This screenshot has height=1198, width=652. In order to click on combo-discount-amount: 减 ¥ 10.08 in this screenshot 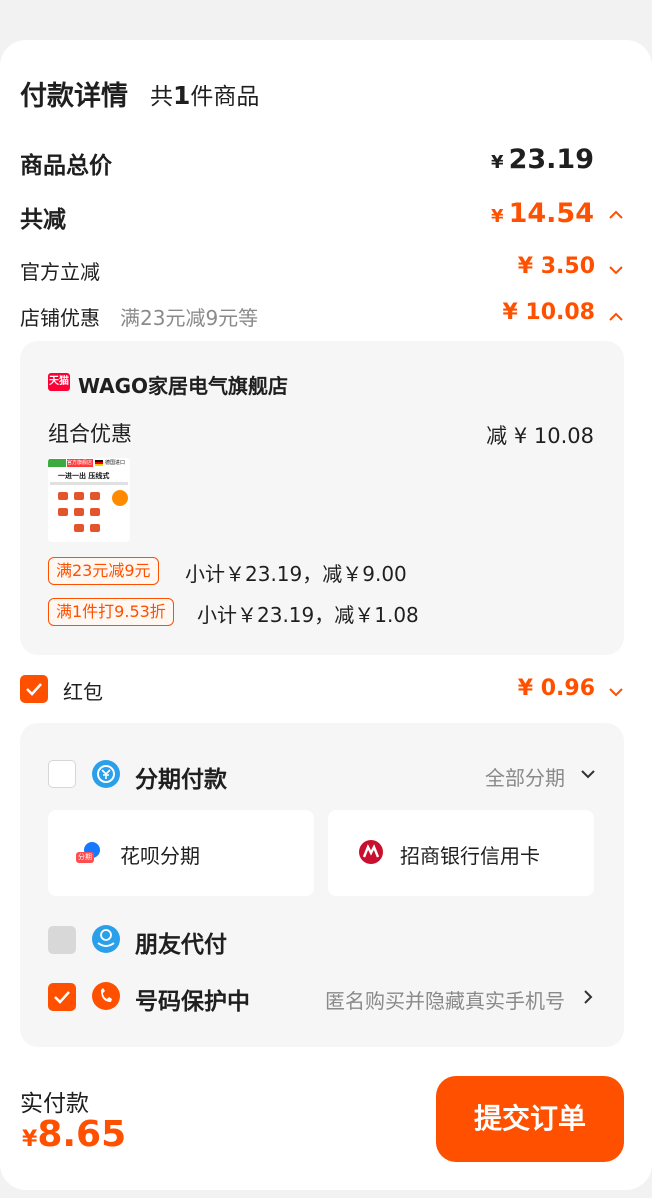, I will do `click(540, 435)`.